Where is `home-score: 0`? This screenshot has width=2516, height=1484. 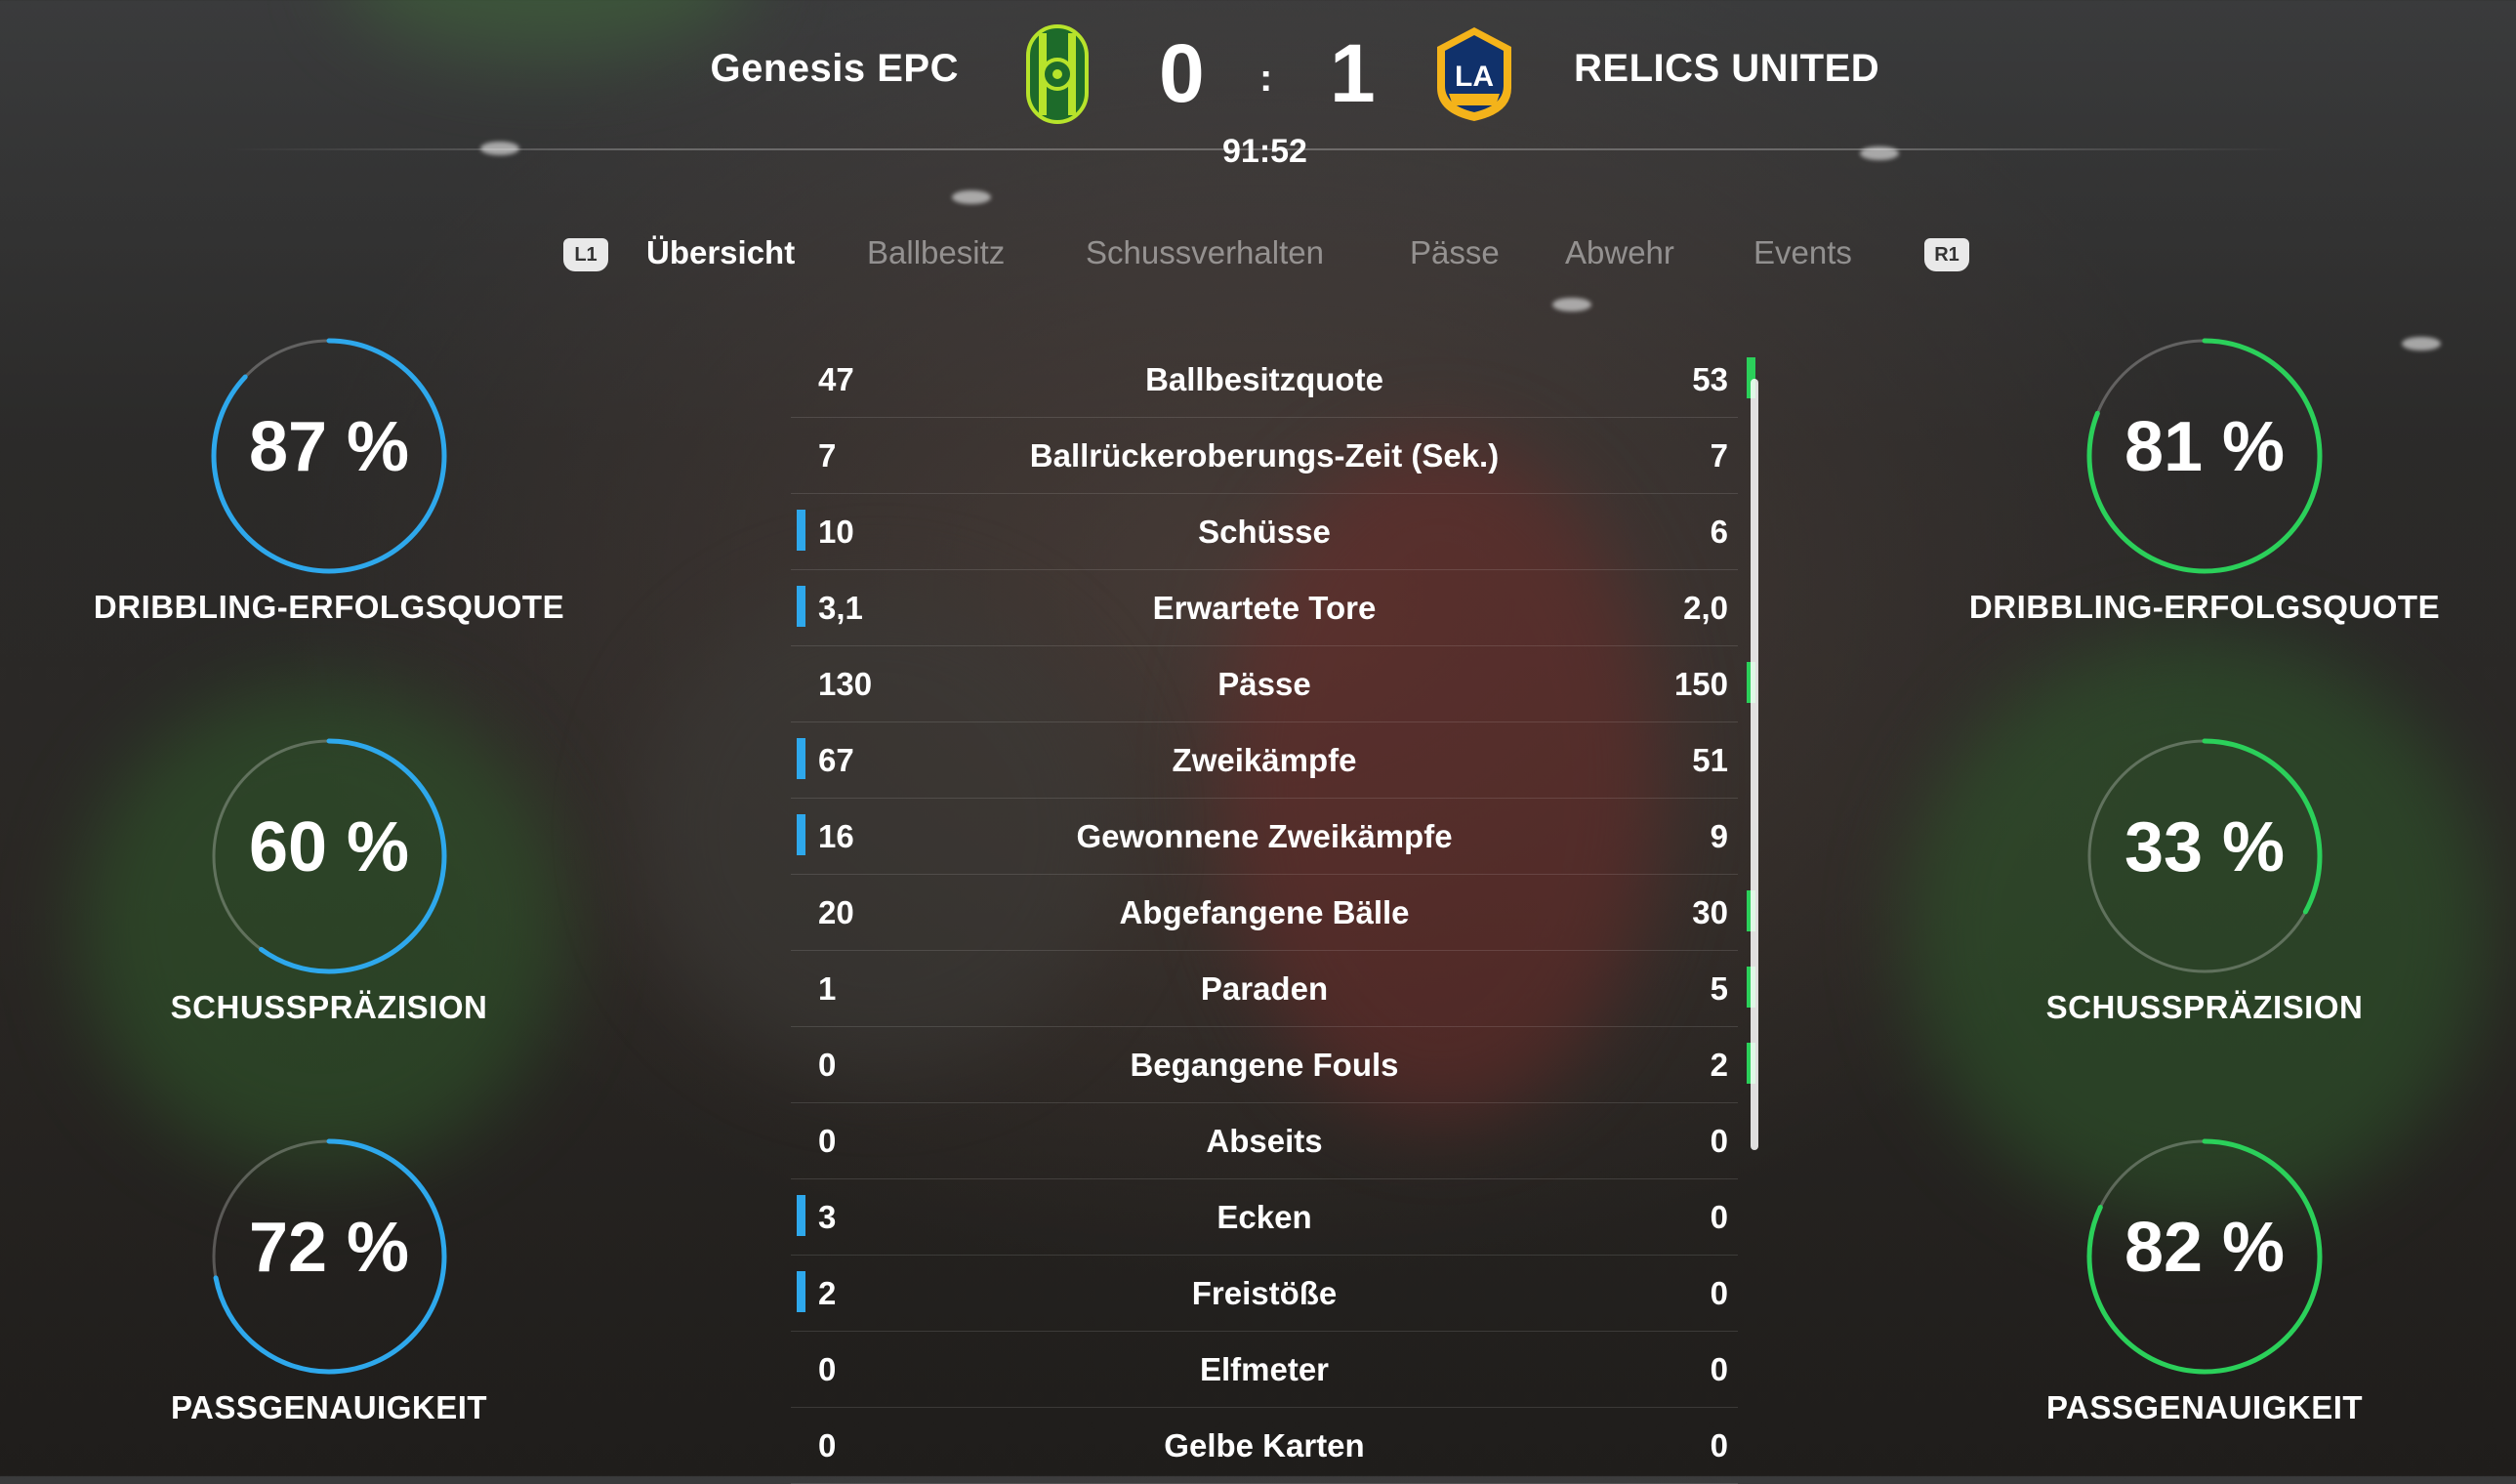 home-score: 0 is located at coordinates (1182, 73).